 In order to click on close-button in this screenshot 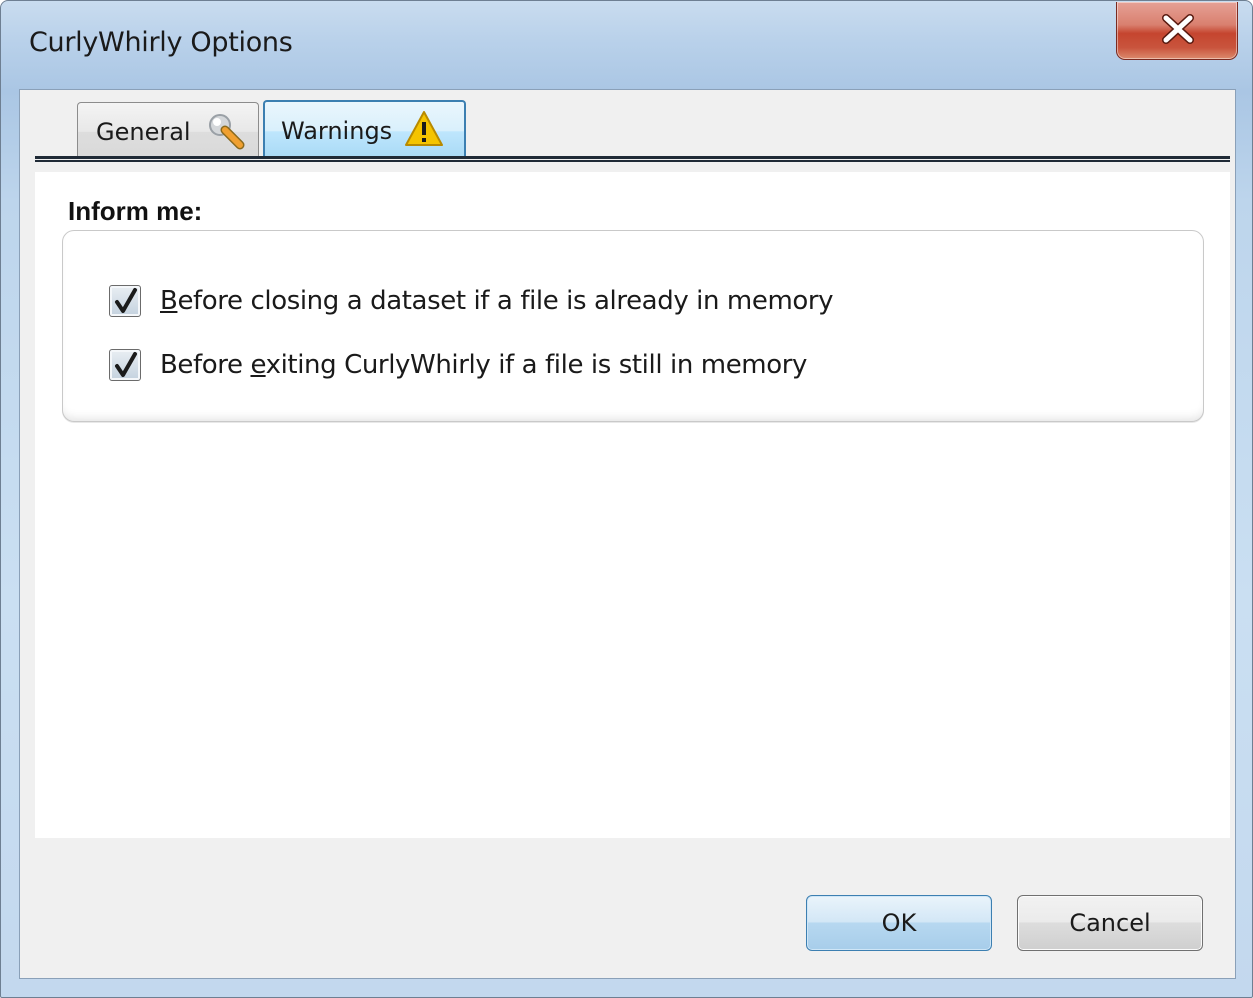, I will do `click(1177, 31)`.